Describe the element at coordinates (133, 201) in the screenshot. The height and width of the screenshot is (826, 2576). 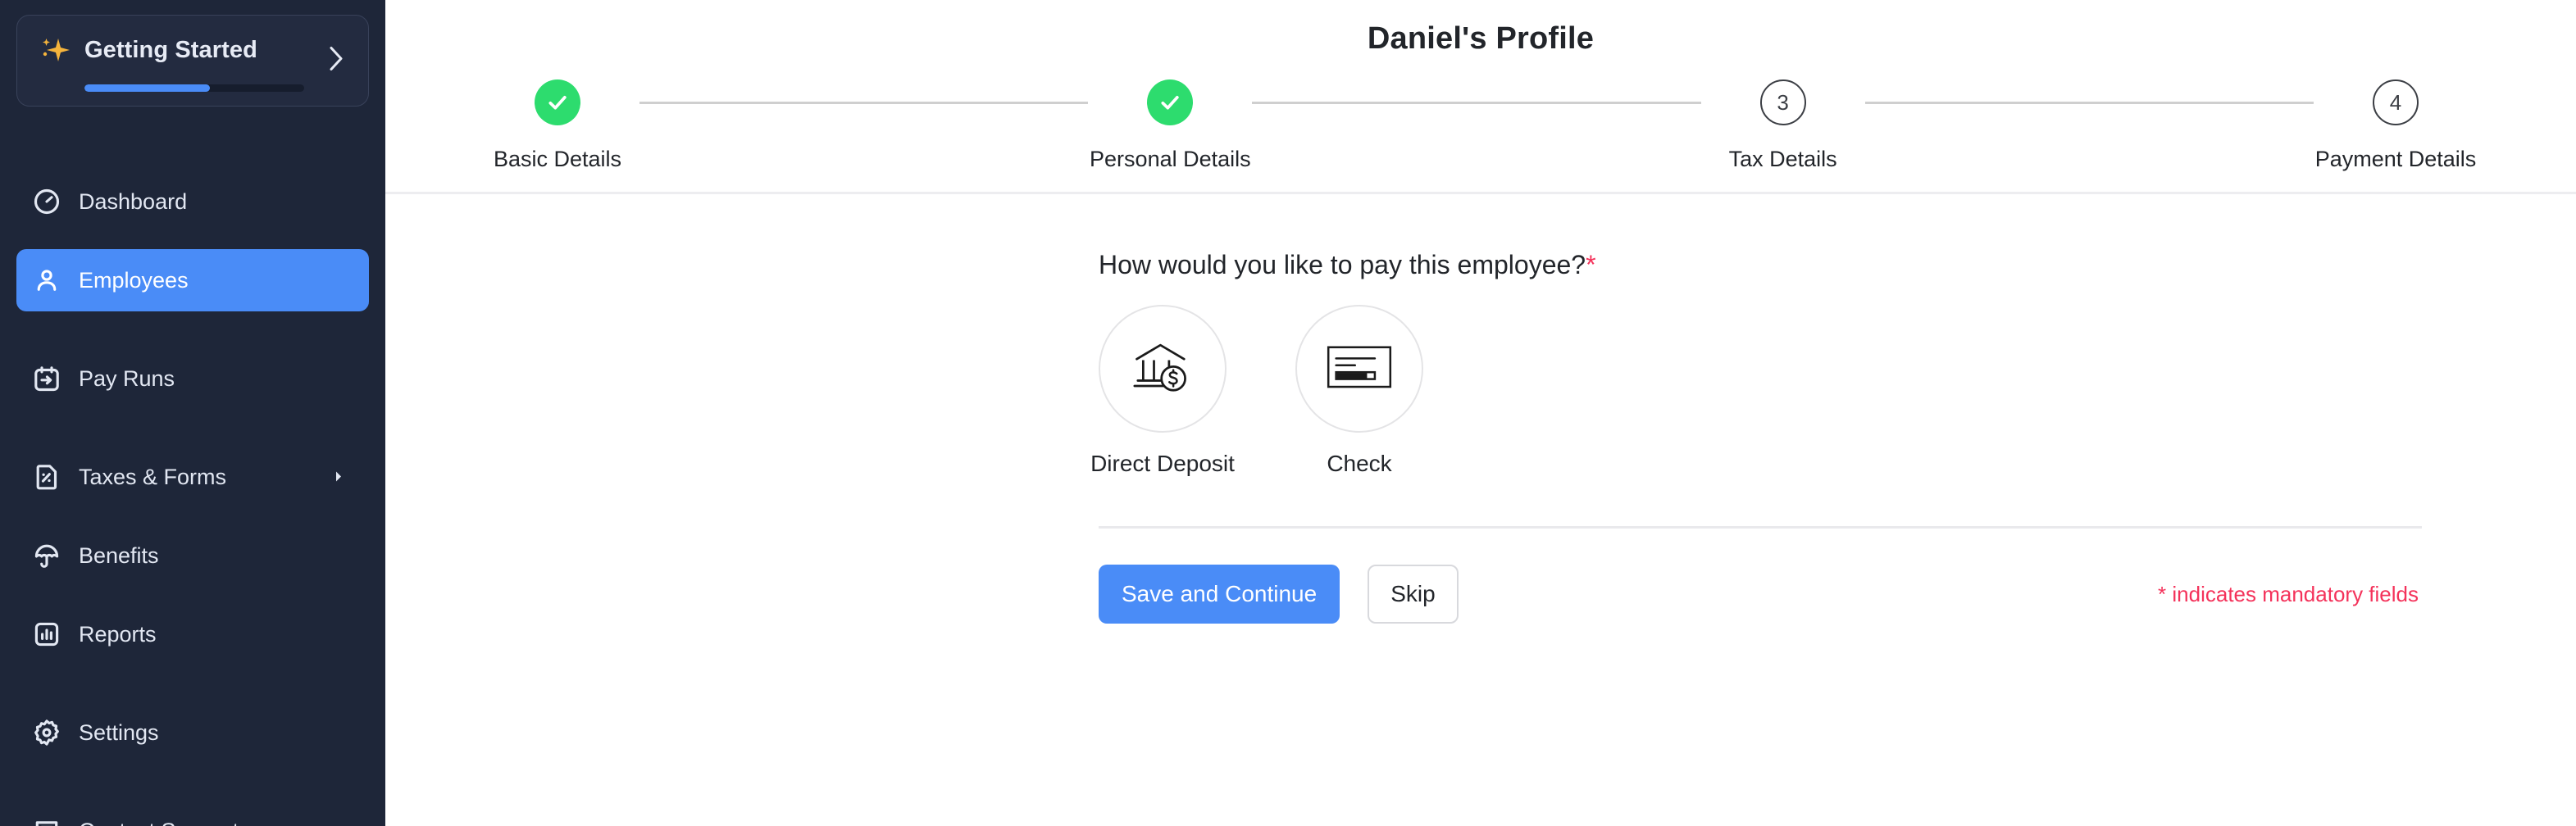
I see `sidebar-item-label: Dashboard` at that location.